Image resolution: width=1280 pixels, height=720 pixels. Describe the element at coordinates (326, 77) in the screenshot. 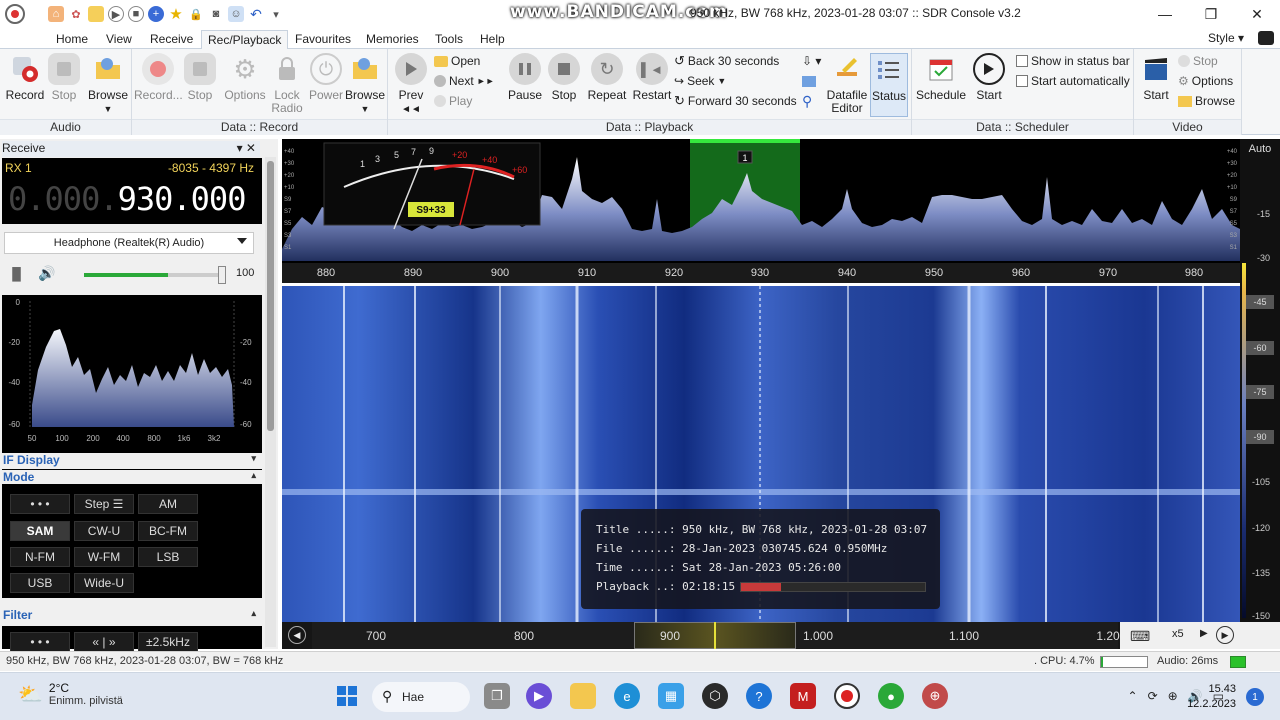

I see `power-button: ⏻ Power` at that location.